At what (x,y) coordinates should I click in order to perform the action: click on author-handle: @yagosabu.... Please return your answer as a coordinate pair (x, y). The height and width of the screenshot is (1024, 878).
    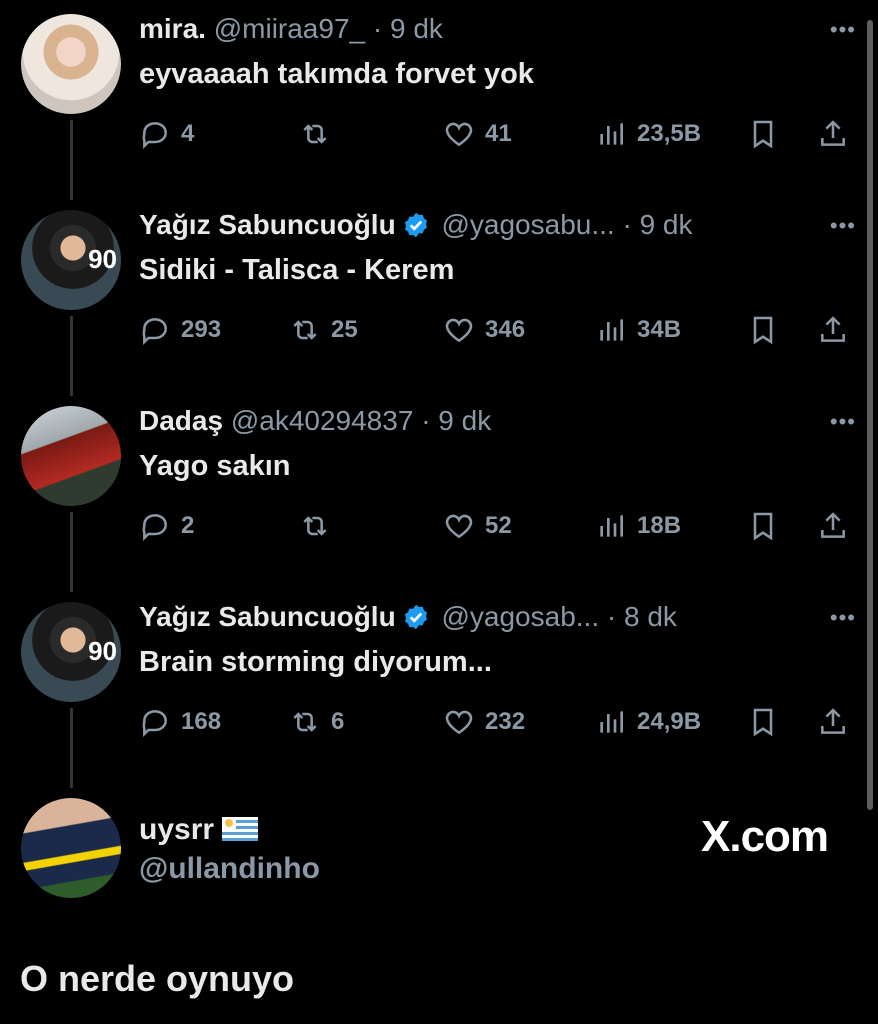
    Looking at the image, I should click on (527, 224).